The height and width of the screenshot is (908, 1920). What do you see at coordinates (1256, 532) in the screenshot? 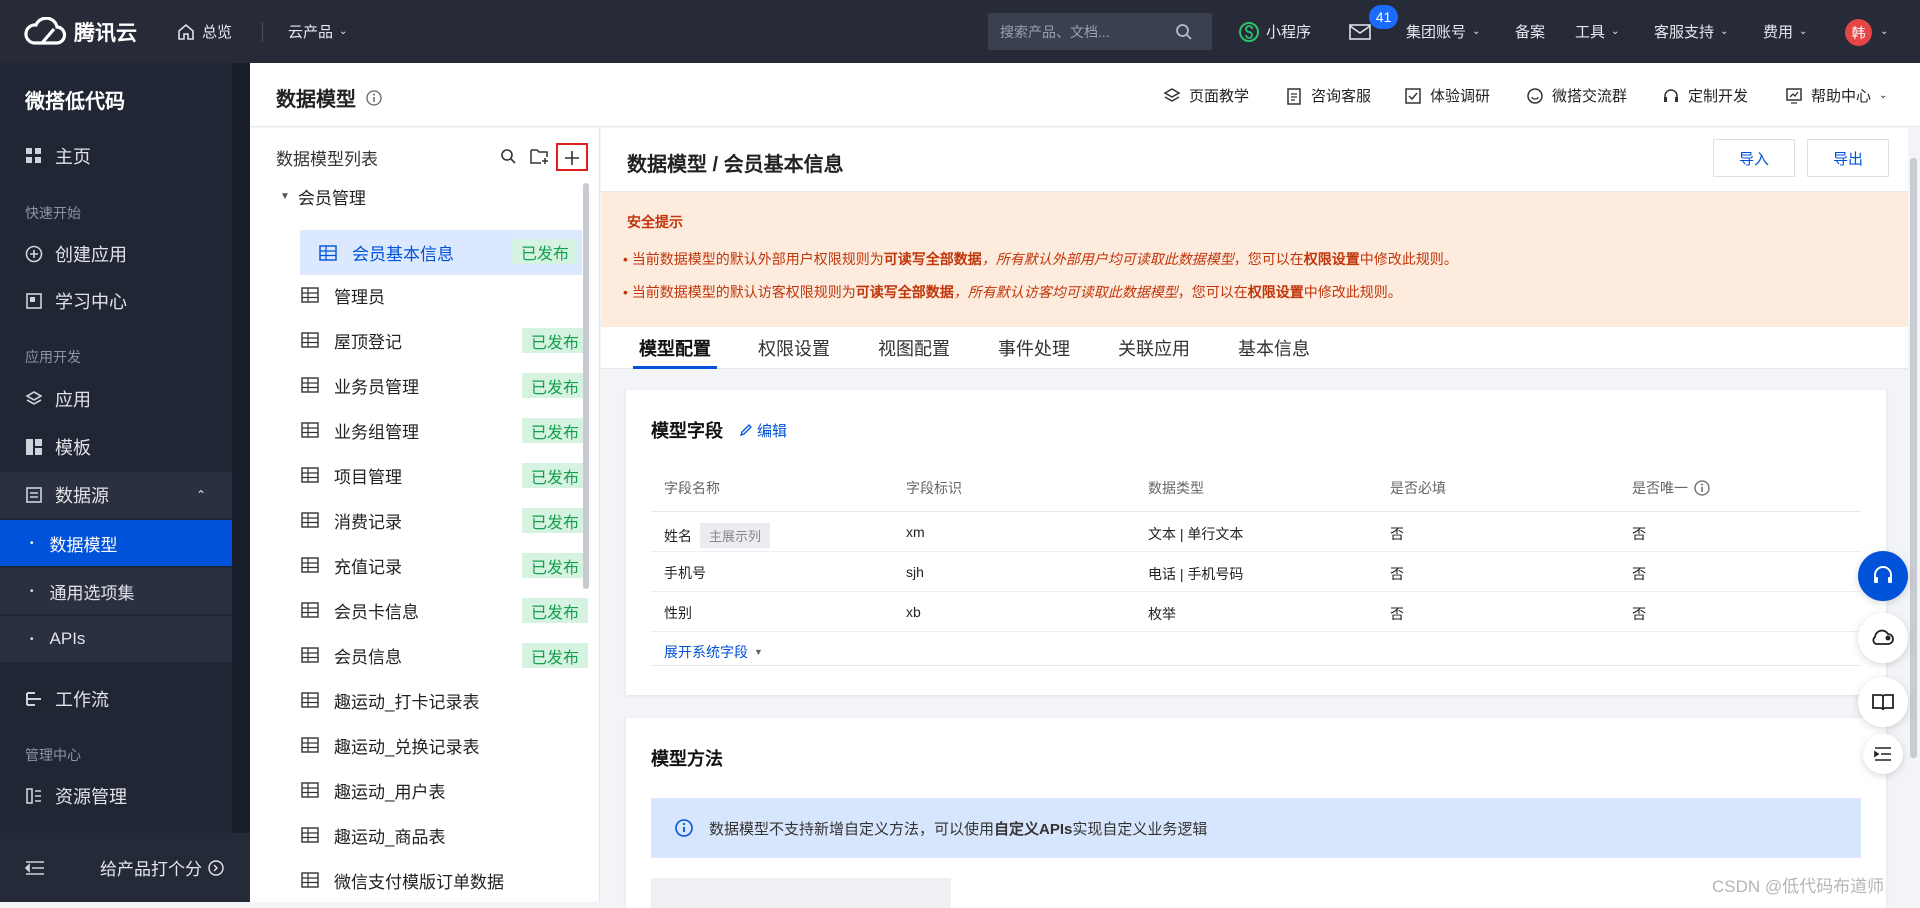
I see `table-row: 姓名 主展示列 xm 文本 | 单行文本 否 否` at bounding box center [1256, 532].